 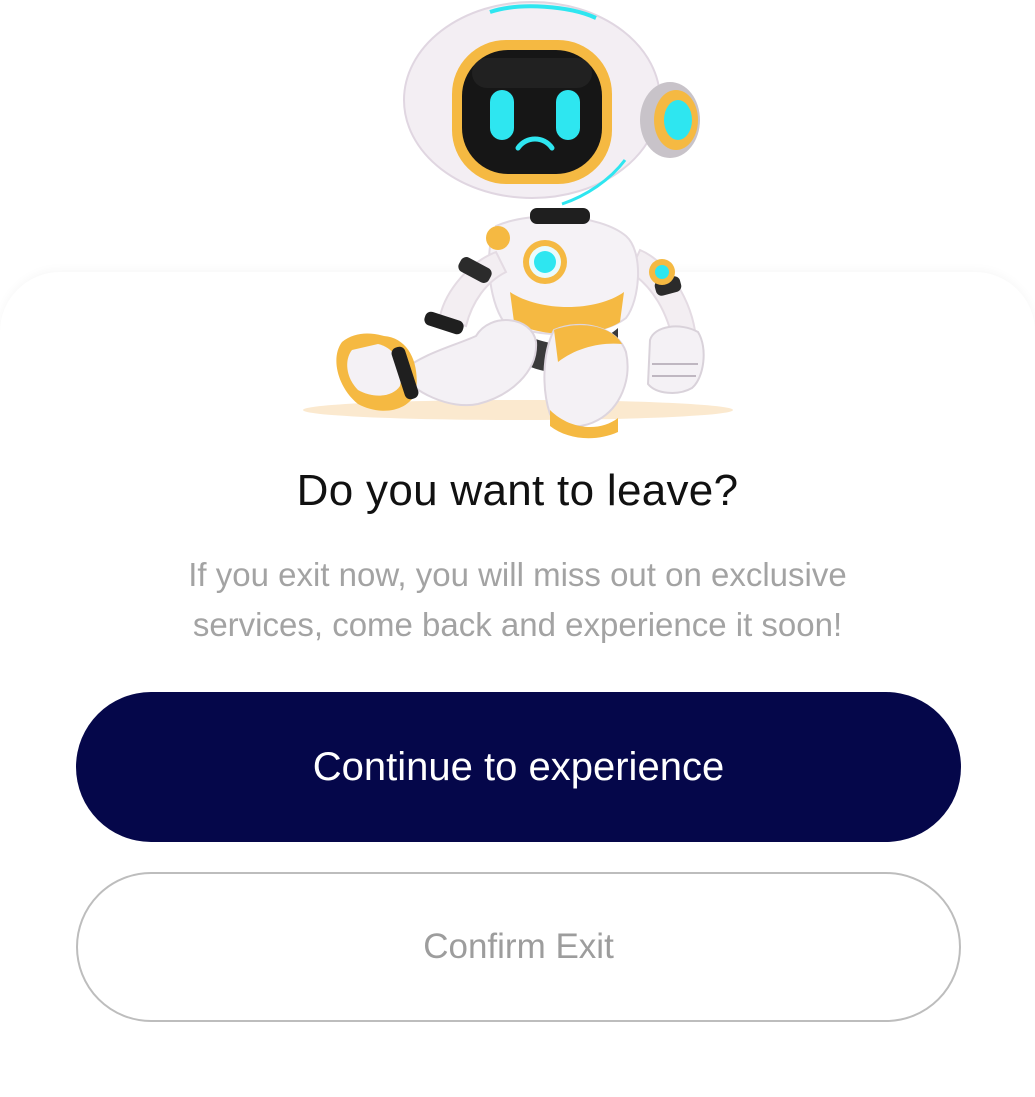 I want to click on dialog-title: Do you want to leave?, so click(x=517, y=490).